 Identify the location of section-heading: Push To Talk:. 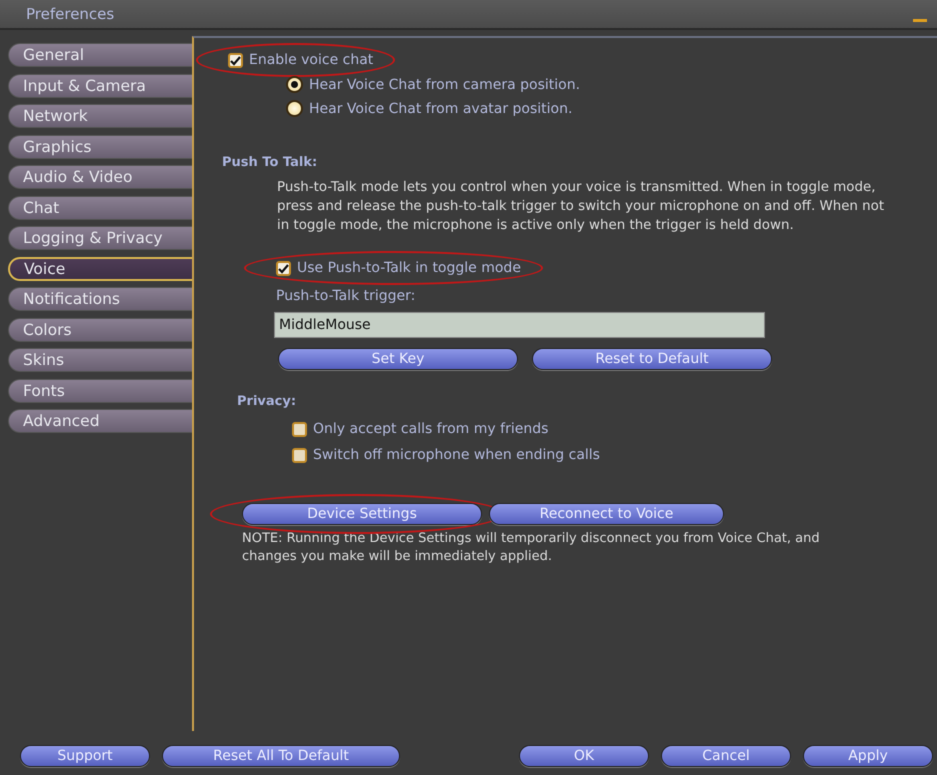
(270, 162).